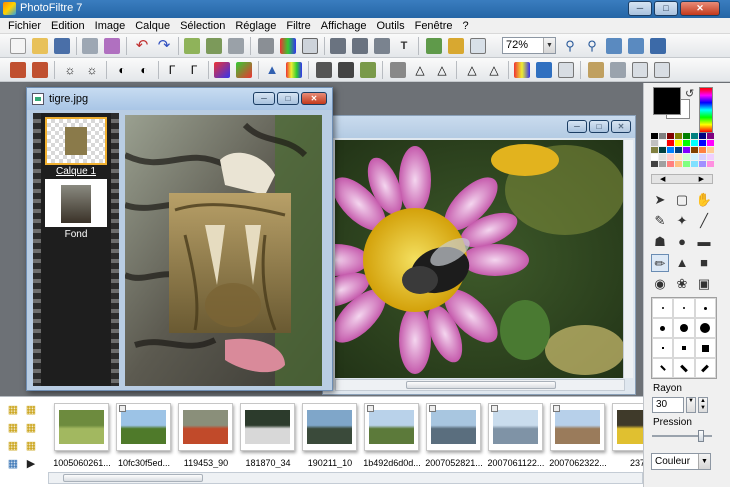  Describe the element at coordinates (636, 46) in the screenshot. I see `actual-size-icon` at that location.